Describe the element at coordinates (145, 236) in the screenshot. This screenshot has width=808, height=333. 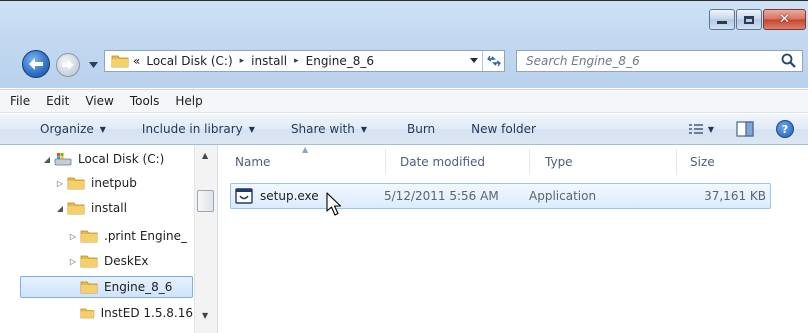
I see `tree-item-label: .print Engine_` at that location.